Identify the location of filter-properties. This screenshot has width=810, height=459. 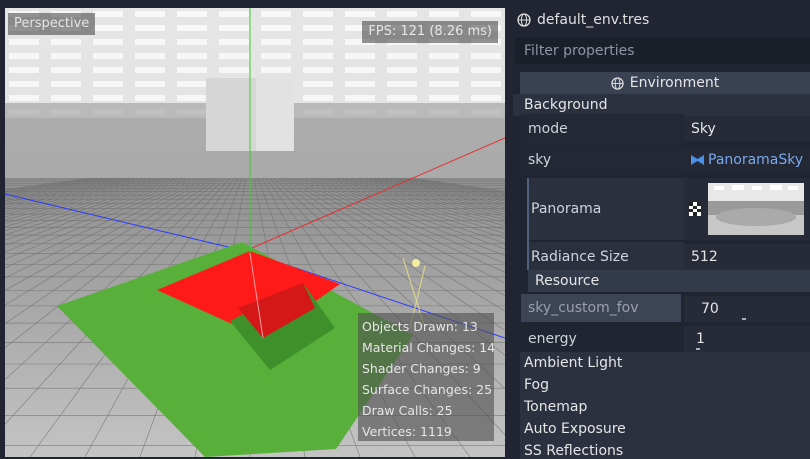
(662, 51).